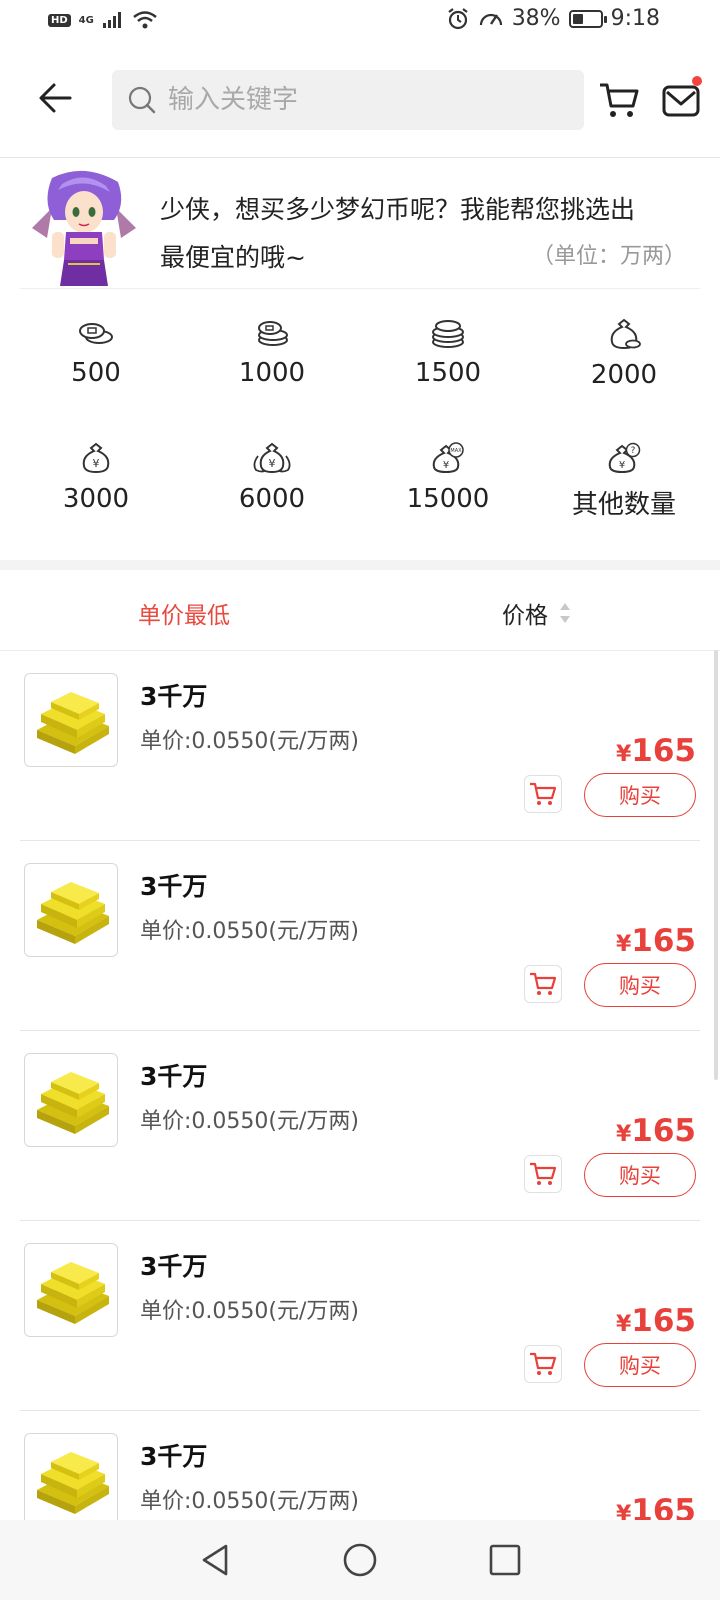  I want to click on back-button, so click(56, 98).